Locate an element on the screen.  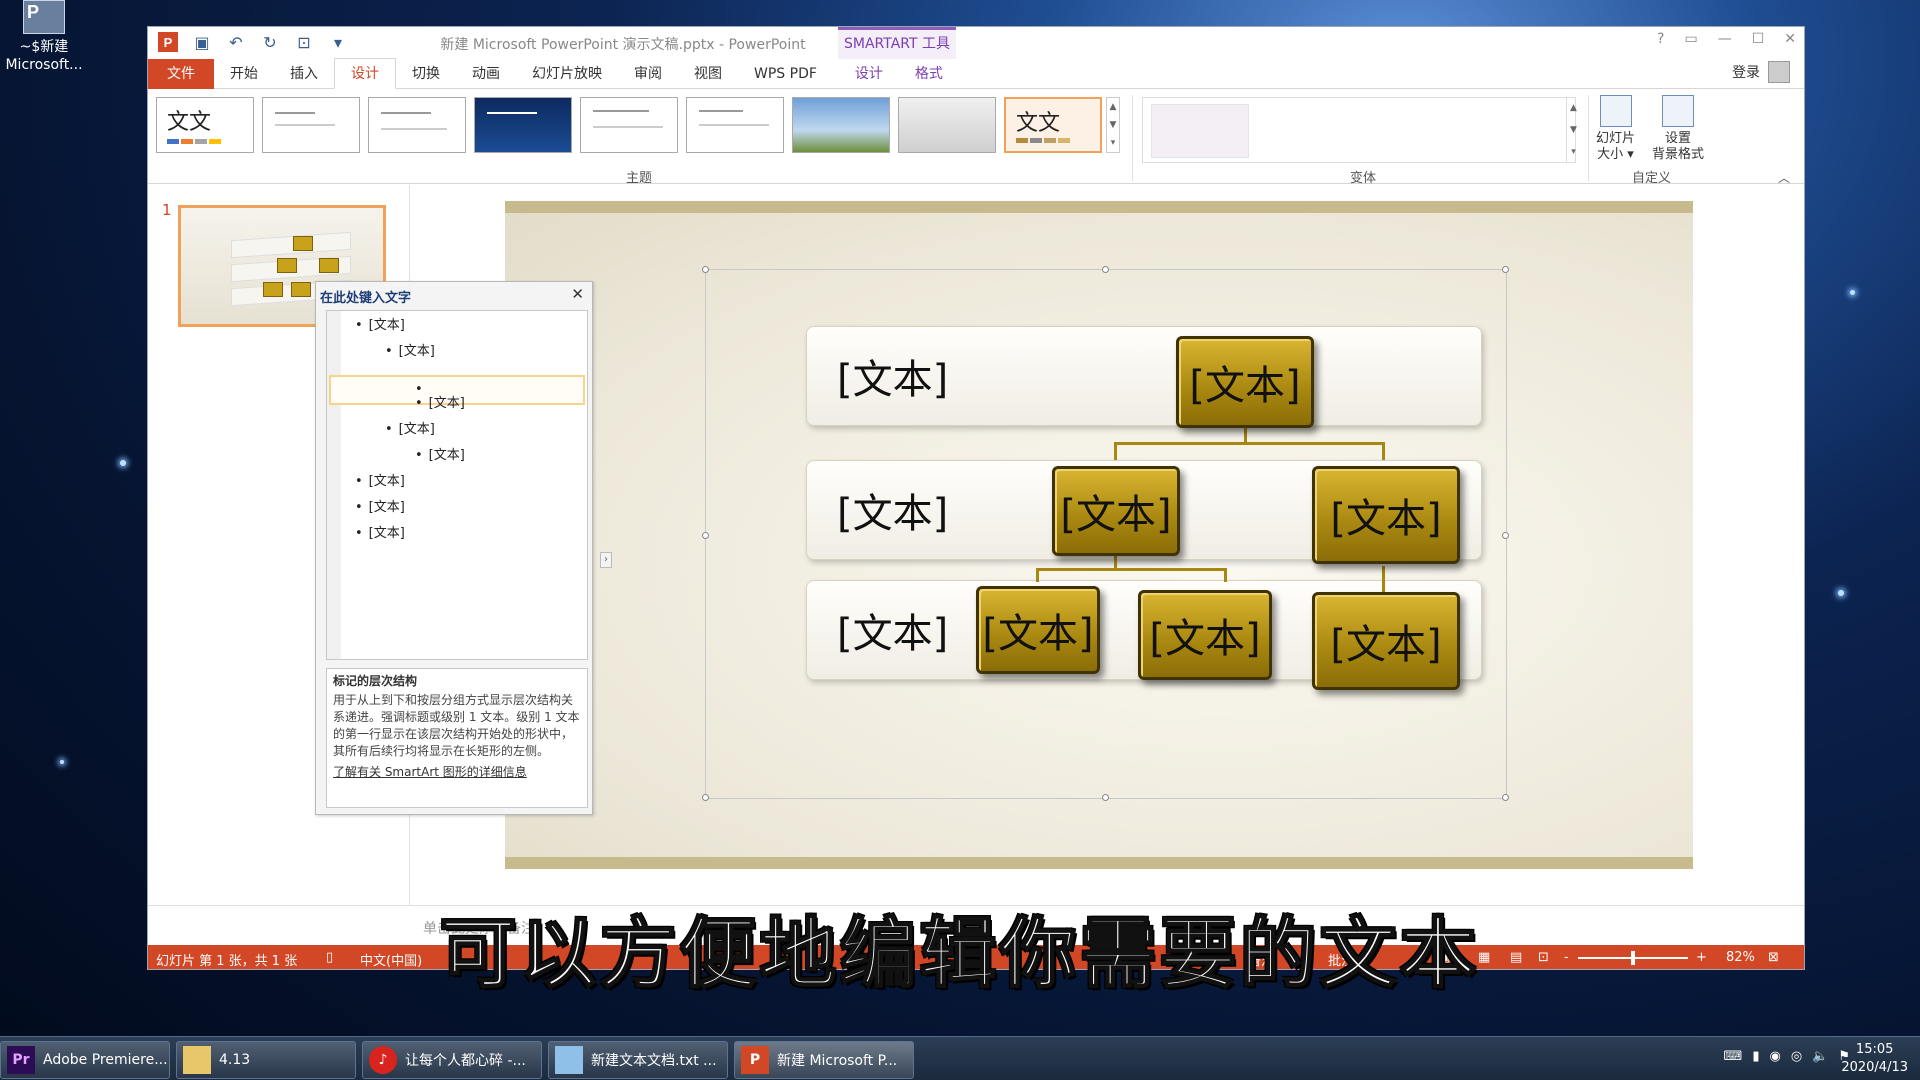
premiere-icon: Pr is located at coordinates (21, 1060).